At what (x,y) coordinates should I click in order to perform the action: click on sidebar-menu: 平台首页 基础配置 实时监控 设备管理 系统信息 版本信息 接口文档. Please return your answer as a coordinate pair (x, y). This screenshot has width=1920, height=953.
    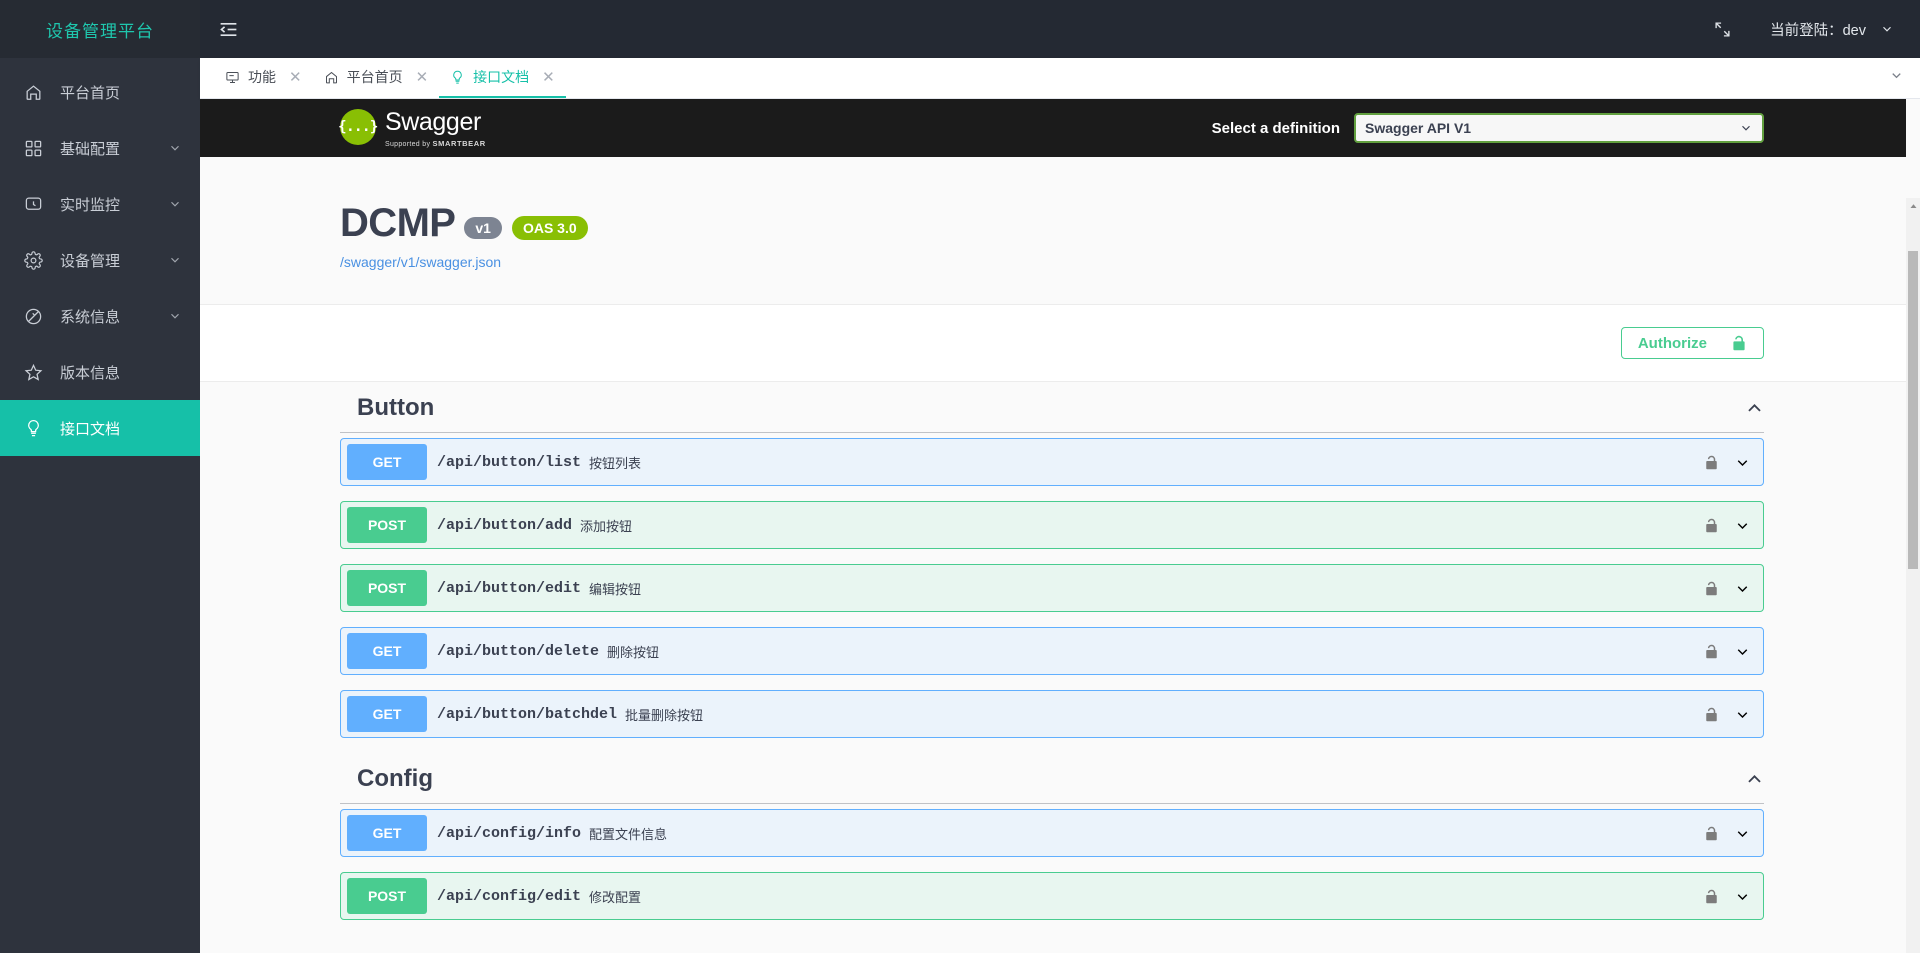
    Looking at the image, I should click on (100, 505).